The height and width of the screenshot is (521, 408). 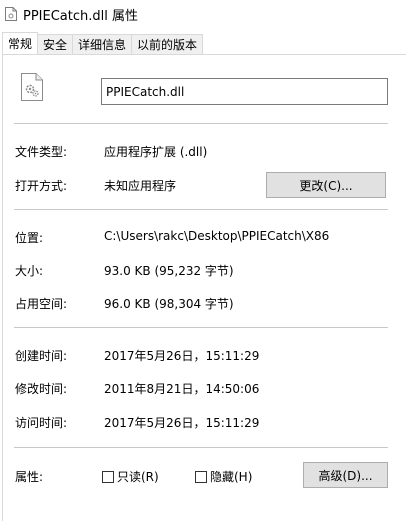 What do you see at coordinates (244, 91) in the screenshot?
I see `file-name-input` at bounding box center [244, 91].